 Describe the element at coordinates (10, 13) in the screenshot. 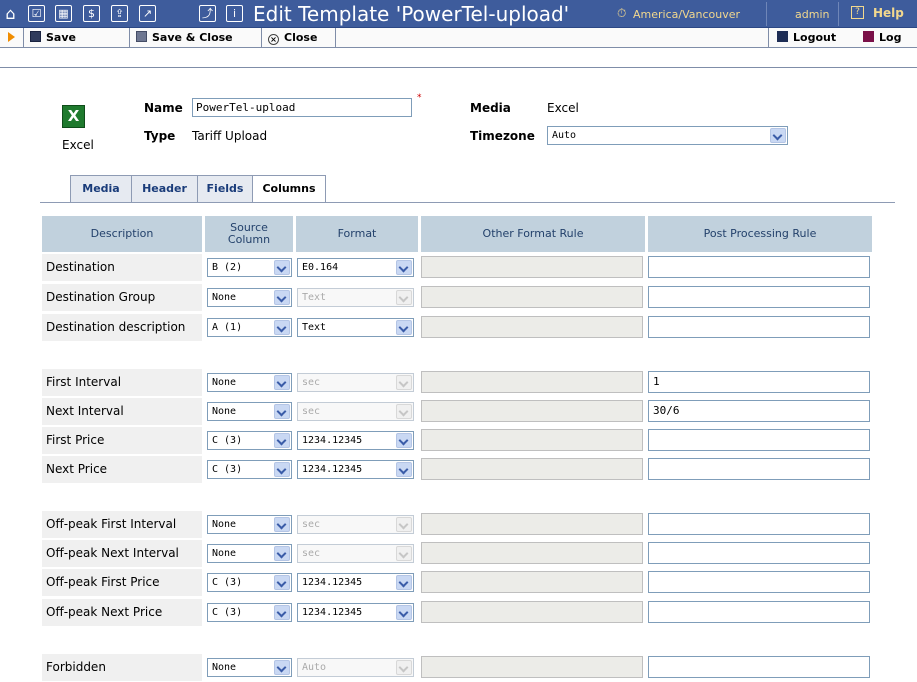

I see `home-icon: ⌂` at that location.